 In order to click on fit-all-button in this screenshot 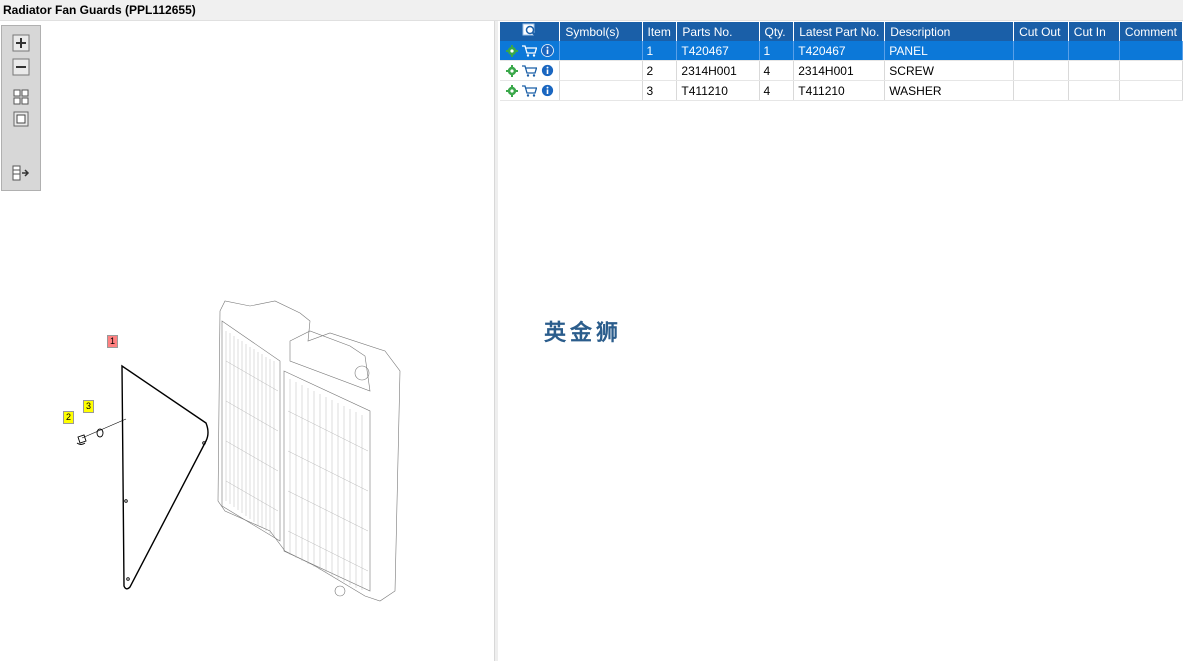, I will do `click(21, 97)`.